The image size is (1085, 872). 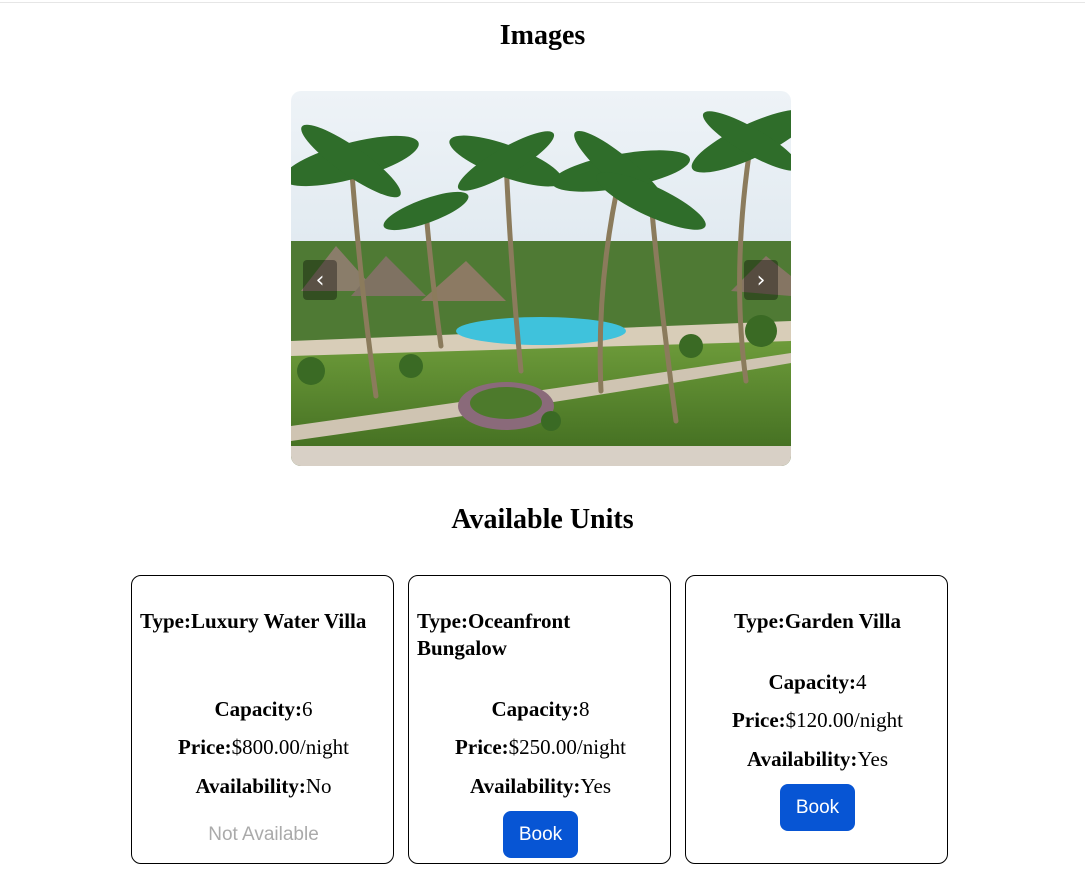 What do you see at coordinates (253, 621) in the screenshot?
I see `unit-type: Type:Luxury Water Villa` at bounding box center [253, 621].